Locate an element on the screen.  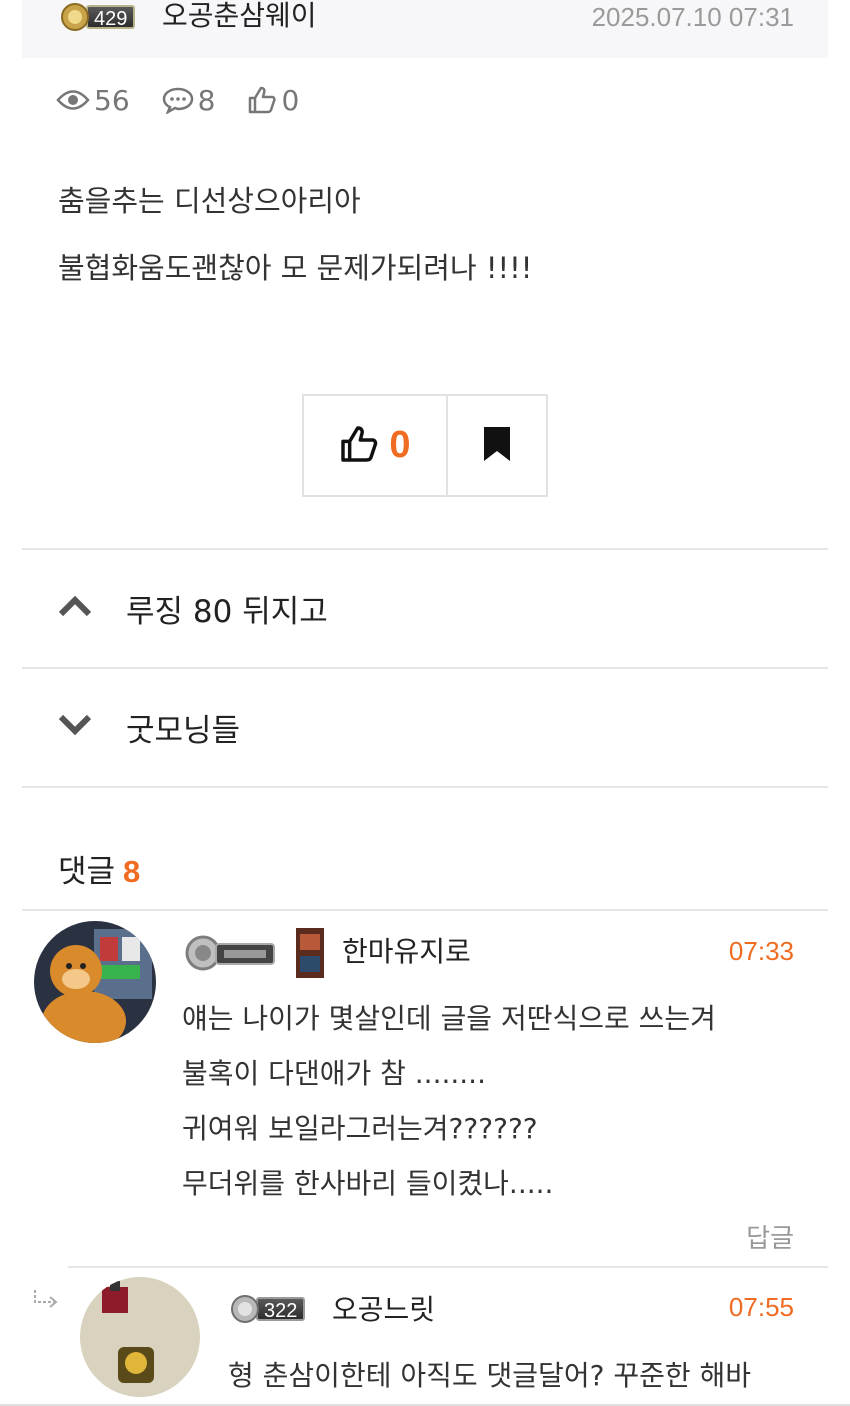
chevron-down-icon is located at coordinates (75, 727).